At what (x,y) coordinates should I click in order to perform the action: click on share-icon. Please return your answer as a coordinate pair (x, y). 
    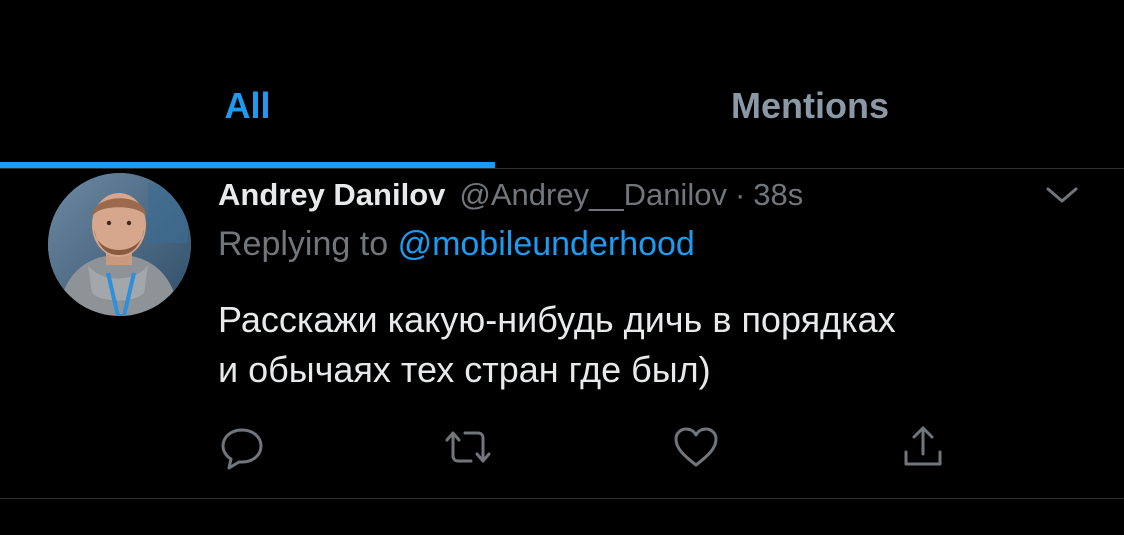
    Looking at the image, I should click on (923, 446).